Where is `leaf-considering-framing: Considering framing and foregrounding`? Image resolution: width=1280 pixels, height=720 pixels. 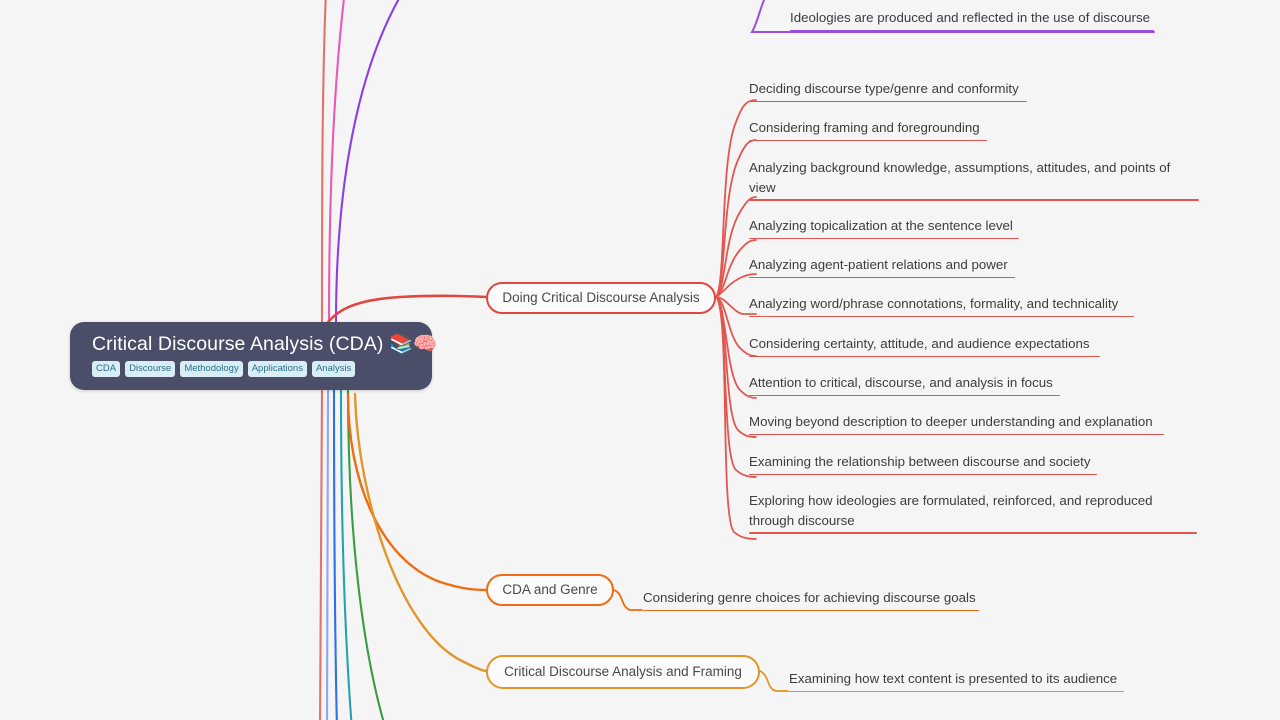 leaf-considering-framing: Considering framing and foregrounding is located at coordinates (868, 130).